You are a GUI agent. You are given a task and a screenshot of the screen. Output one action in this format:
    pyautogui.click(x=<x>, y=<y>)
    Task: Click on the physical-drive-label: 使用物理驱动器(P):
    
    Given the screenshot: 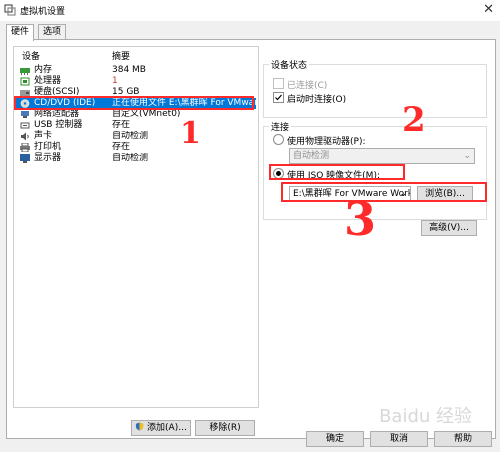 What is the action you would take?
    pyautogui.click(x=326, y=142)
    